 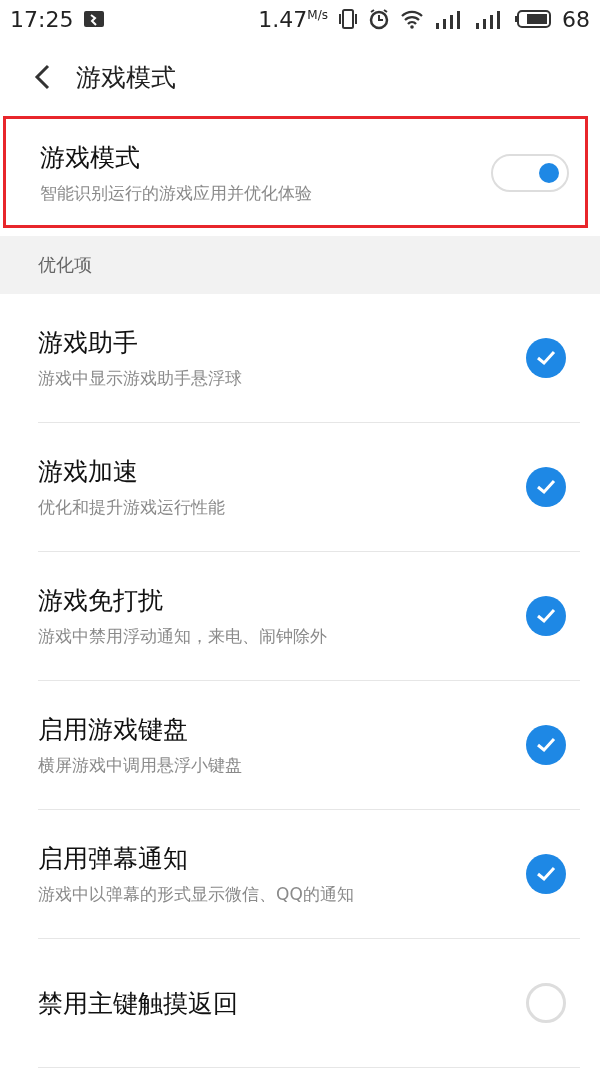 I want to click on page-title: 游戏模式, so click(x=126, y=77).